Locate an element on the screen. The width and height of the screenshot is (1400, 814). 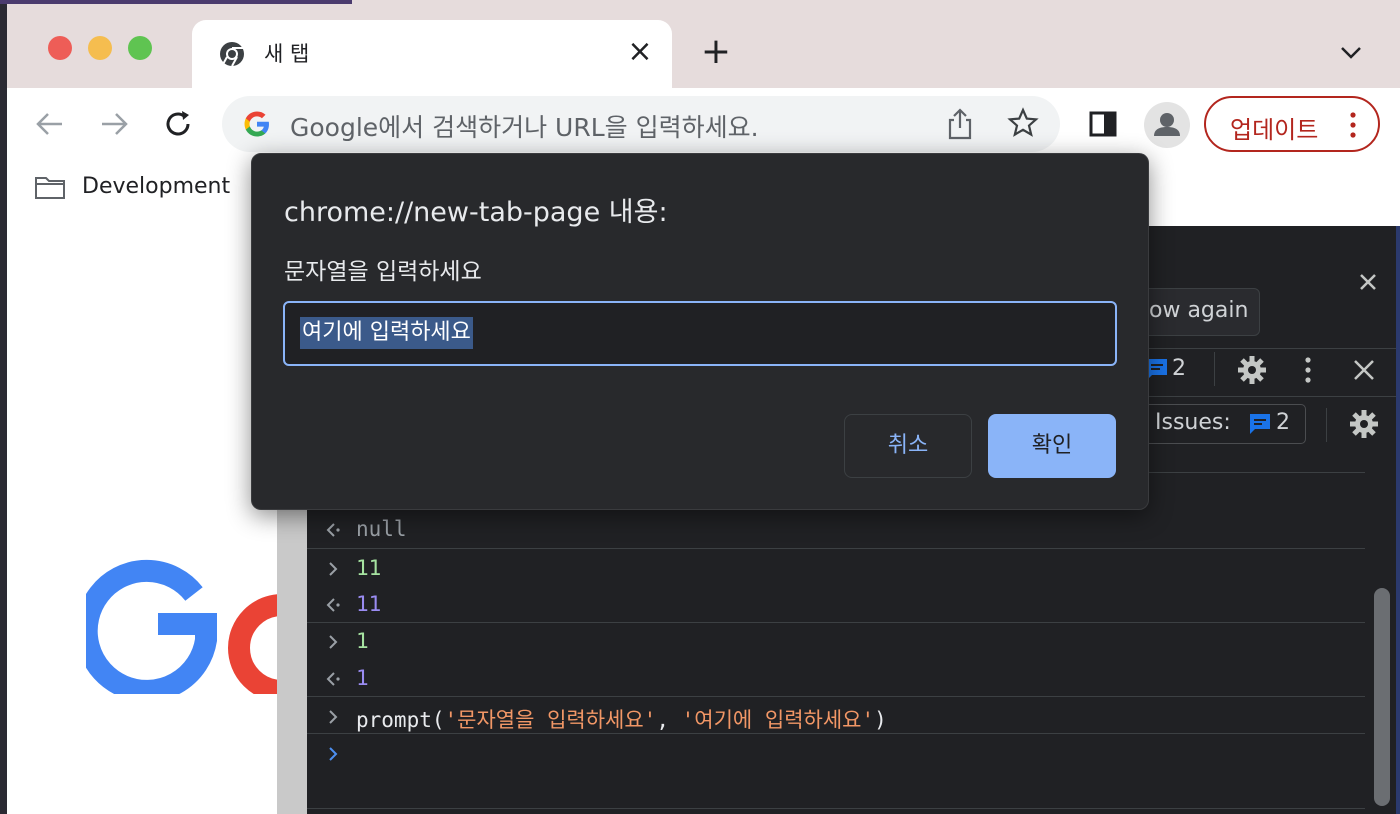
window-edge is located at coordinates (3, 407).